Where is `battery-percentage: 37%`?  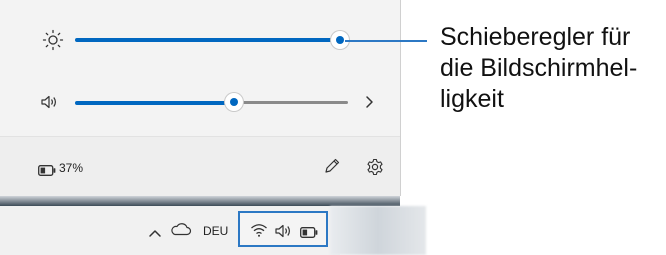 battery-percentage: 37% is located at coordinates (71, 168).